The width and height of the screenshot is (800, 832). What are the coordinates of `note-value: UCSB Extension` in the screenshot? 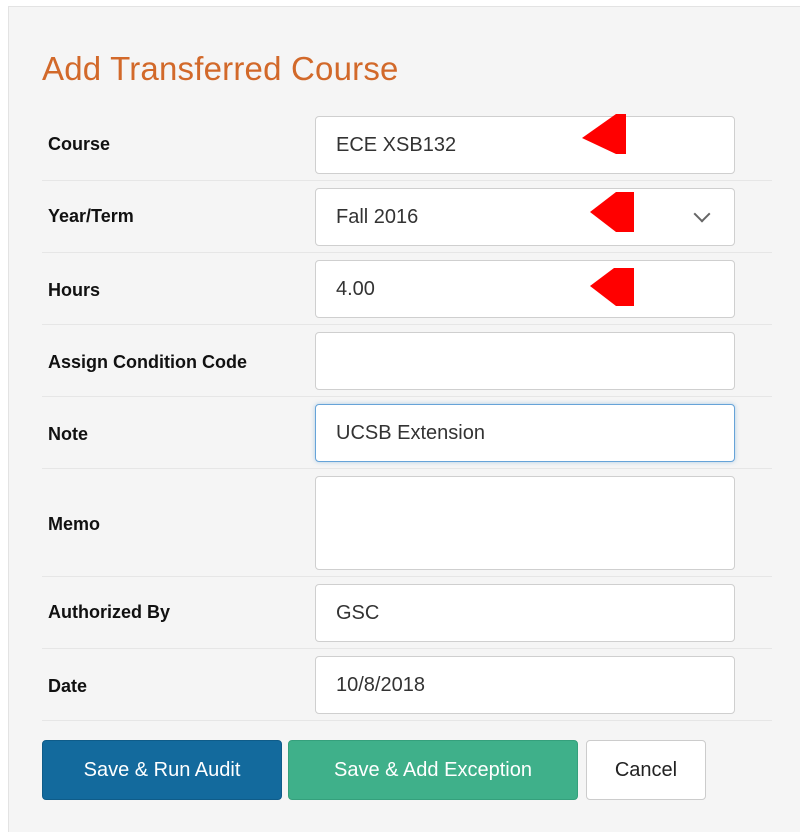 It's located at (410, 432).